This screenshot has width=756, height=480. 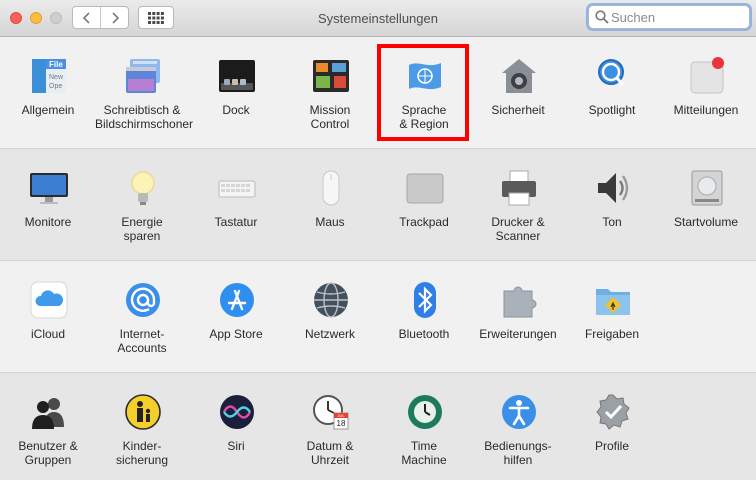 I want to click on pref-label: Freigaben, so click(x=612, y=334).